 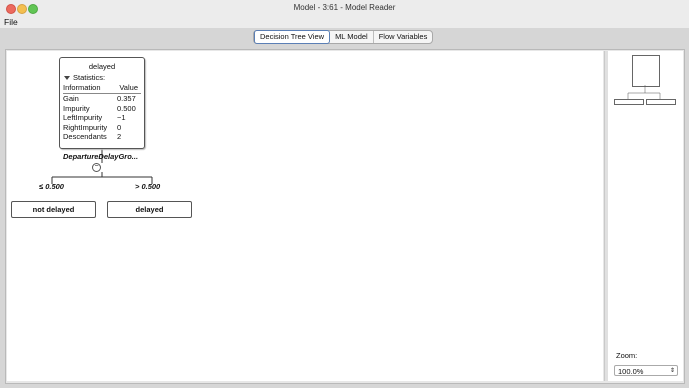 I want to click on stat-row-leftimpurity: LeftImpurity −1, so click(x=102, y=118).